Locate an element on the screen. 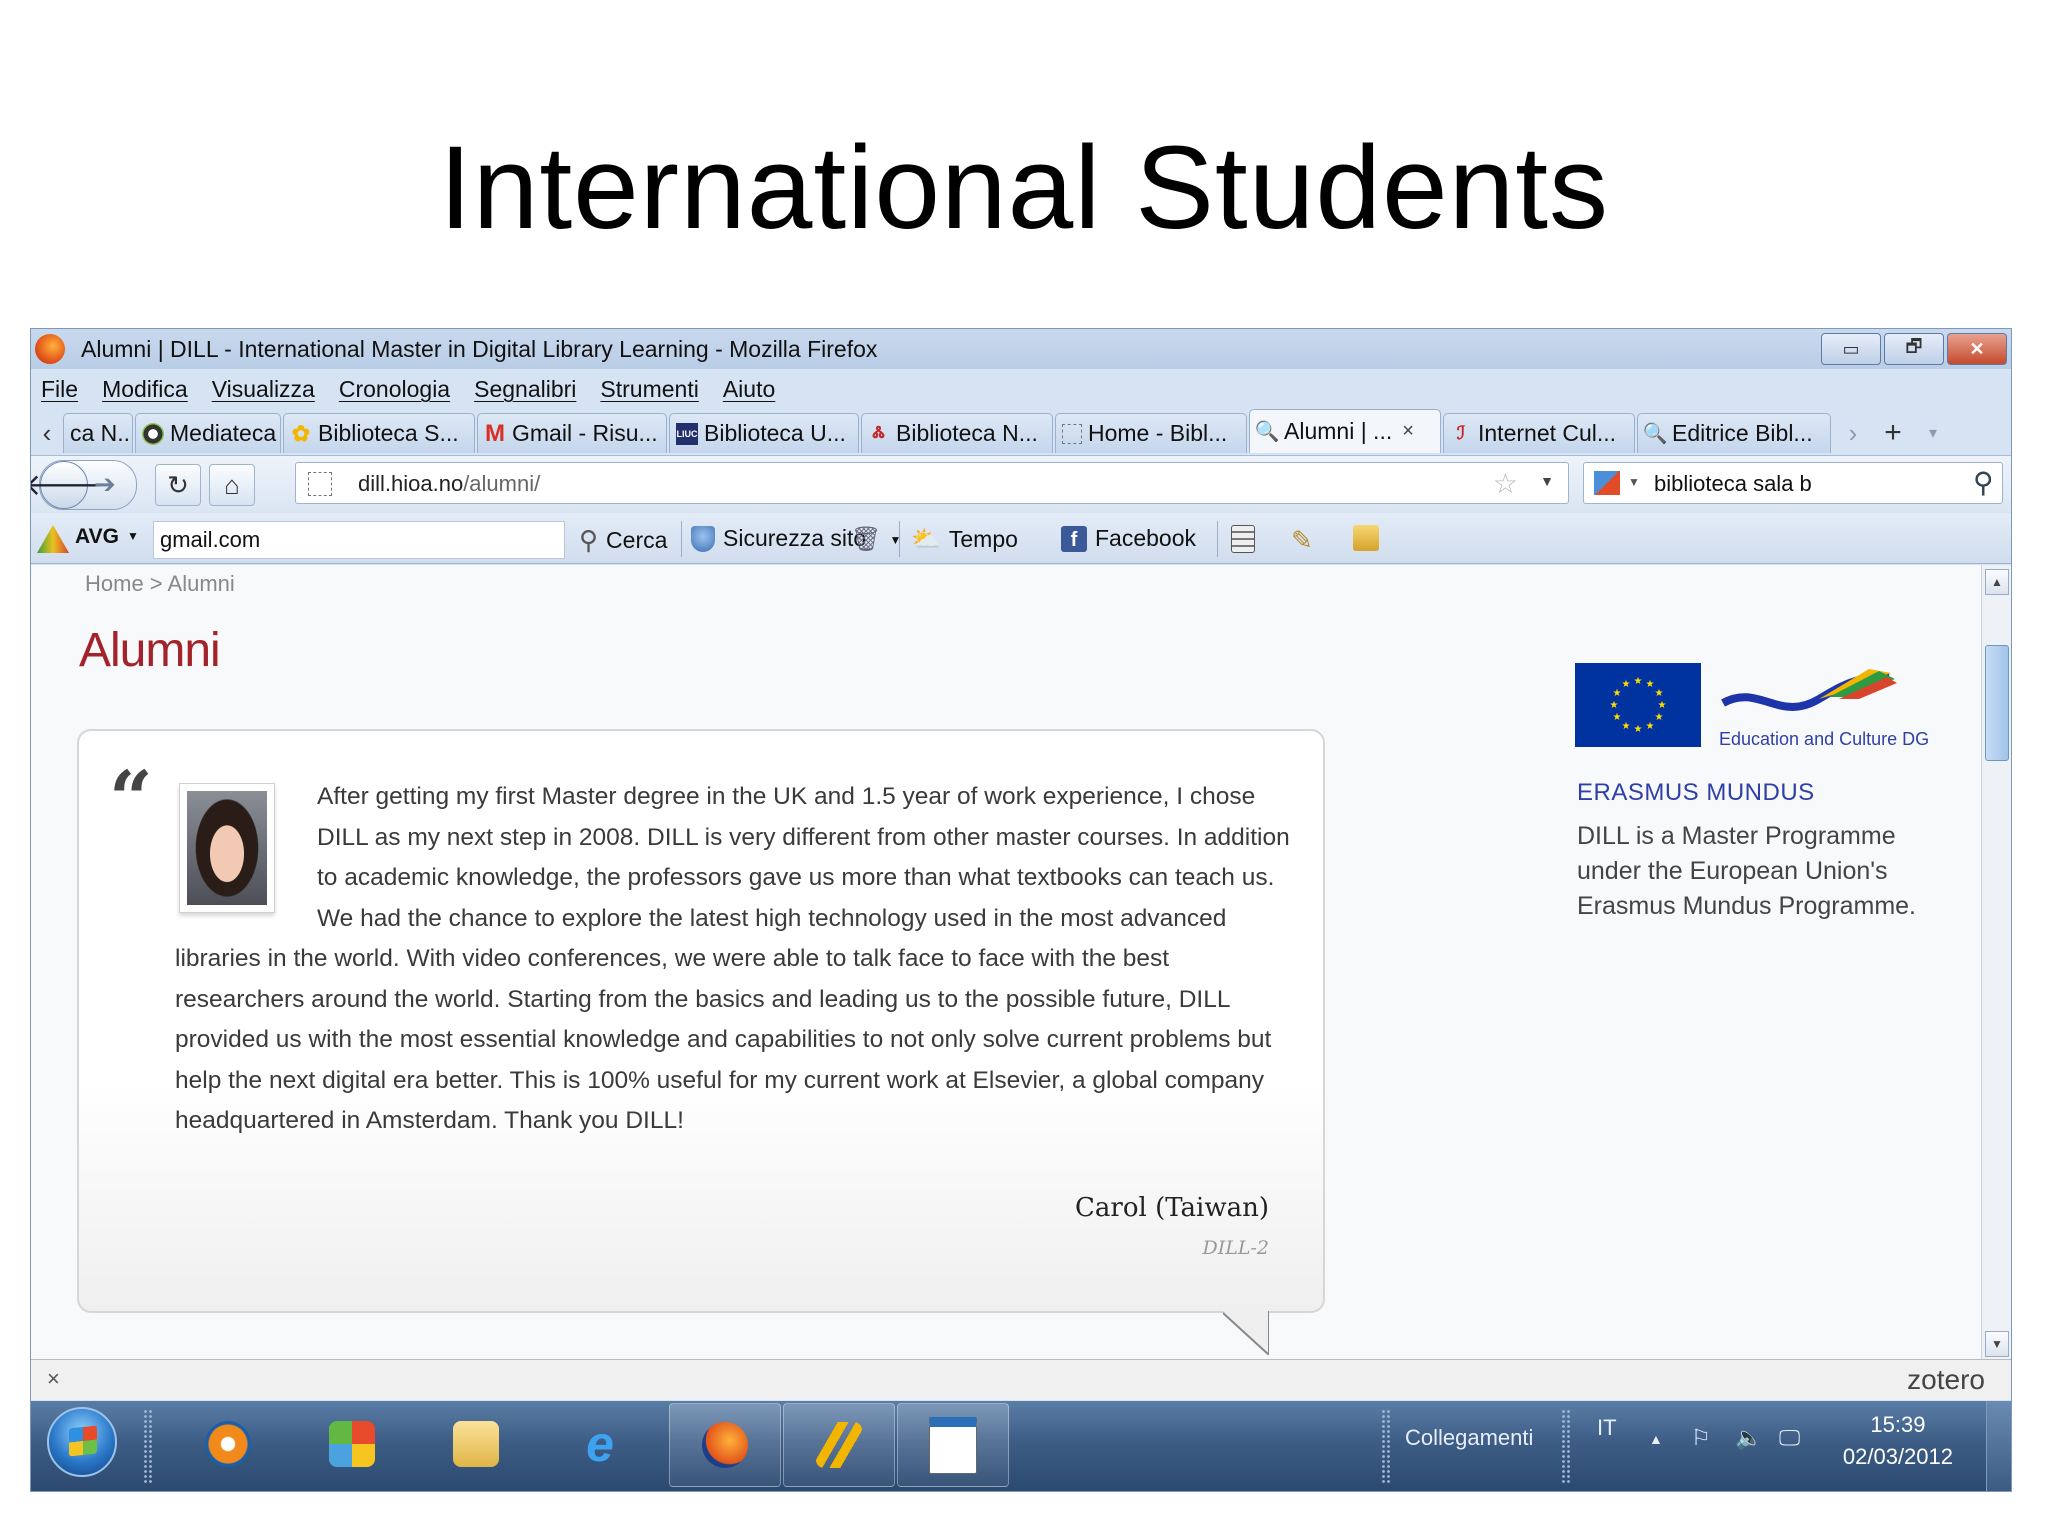 The image size is (2048, 1535). site-safety-button: Sicurezza sito is located at coordinates (778, 538).